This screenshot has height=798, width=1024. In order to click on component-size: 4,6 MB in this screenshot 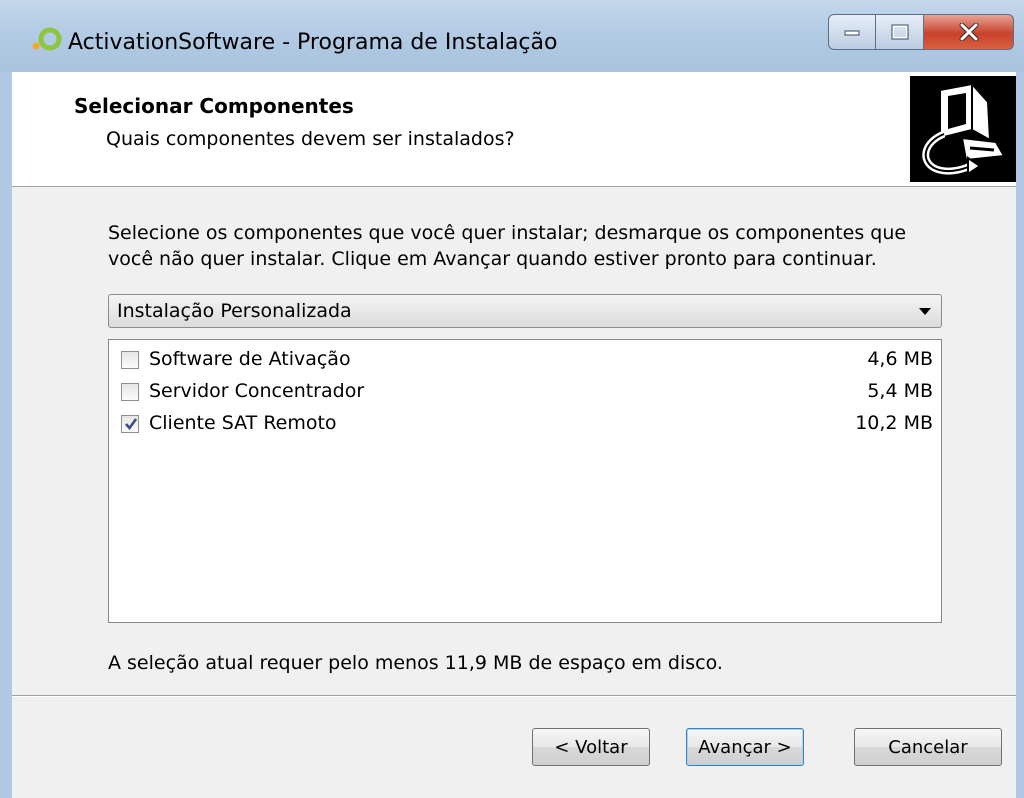, I will do `click(900, 359)`.